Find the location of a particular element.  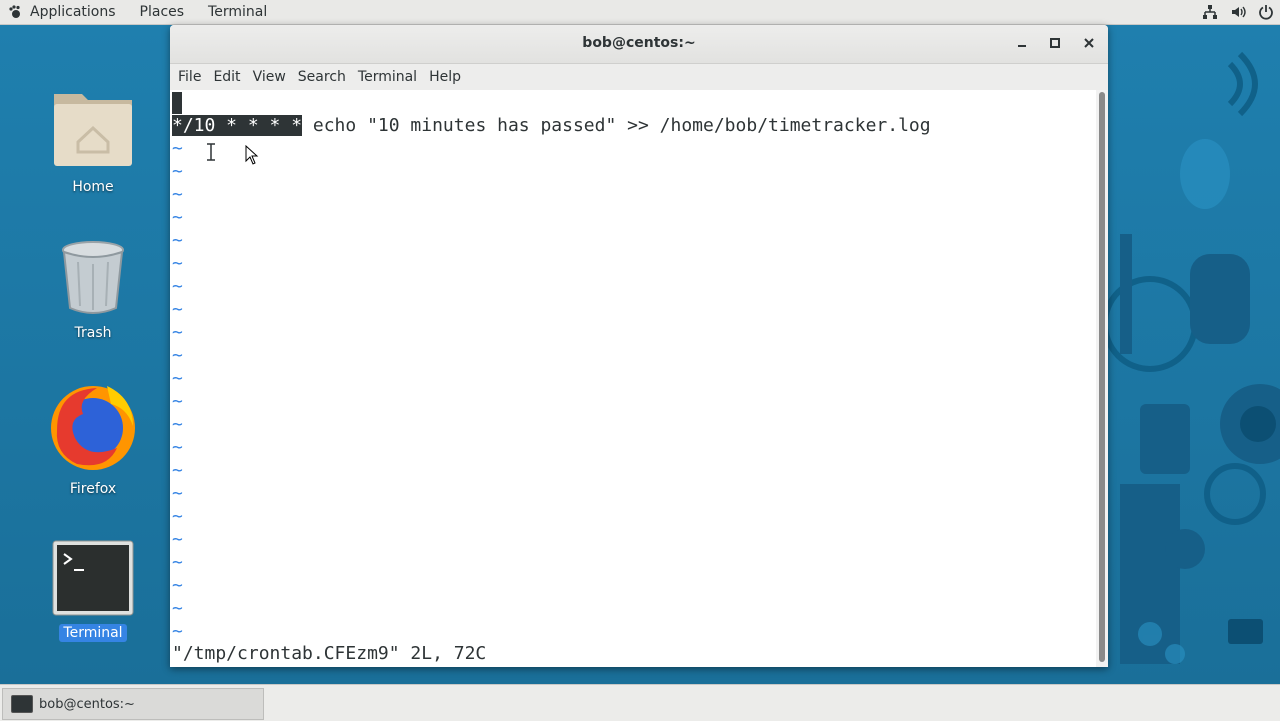

text-cursor is located at coordinates (177, 103).